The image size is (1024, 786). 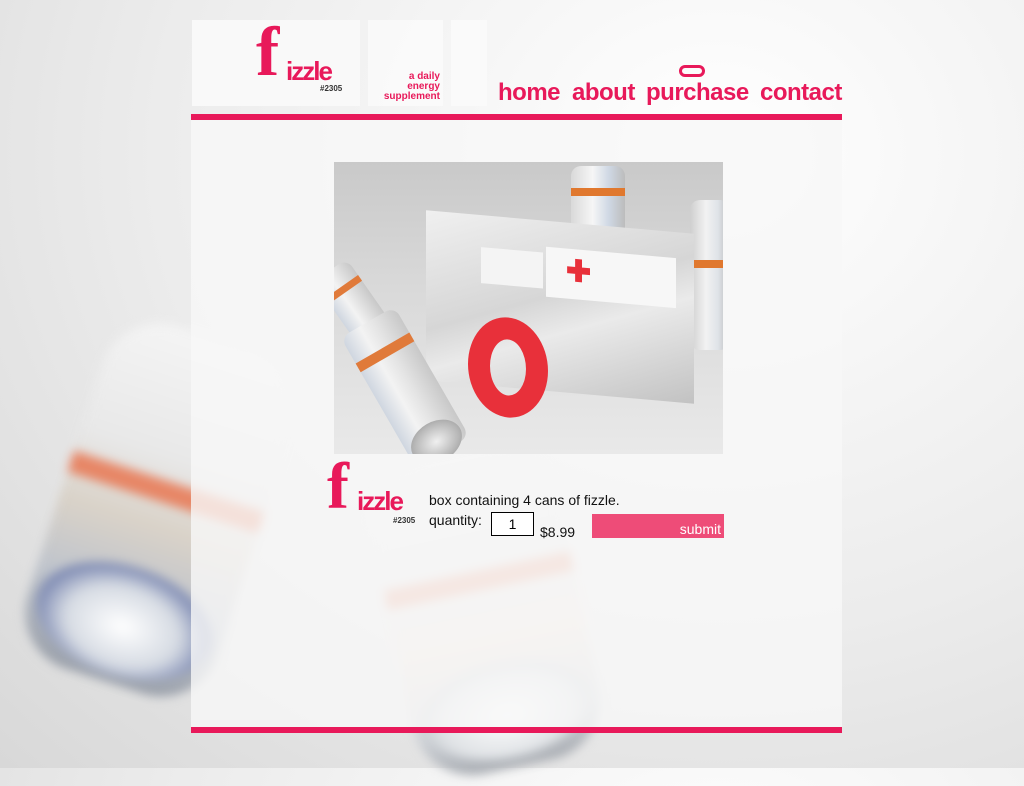 I want to click on product-logo: f izzle #2305, so click(x=372, y=492).